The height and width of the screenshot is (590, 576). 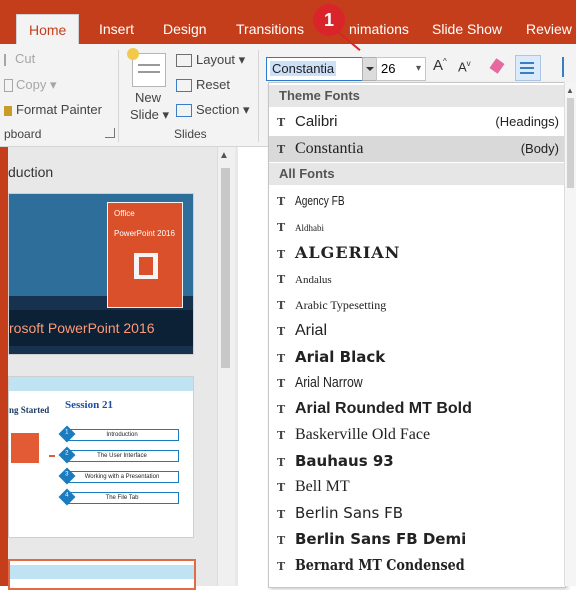 What do you see at coordinates (216, 59) in the screenshot?
I see `layout-label: Layout` at bounding box center [216, 59].